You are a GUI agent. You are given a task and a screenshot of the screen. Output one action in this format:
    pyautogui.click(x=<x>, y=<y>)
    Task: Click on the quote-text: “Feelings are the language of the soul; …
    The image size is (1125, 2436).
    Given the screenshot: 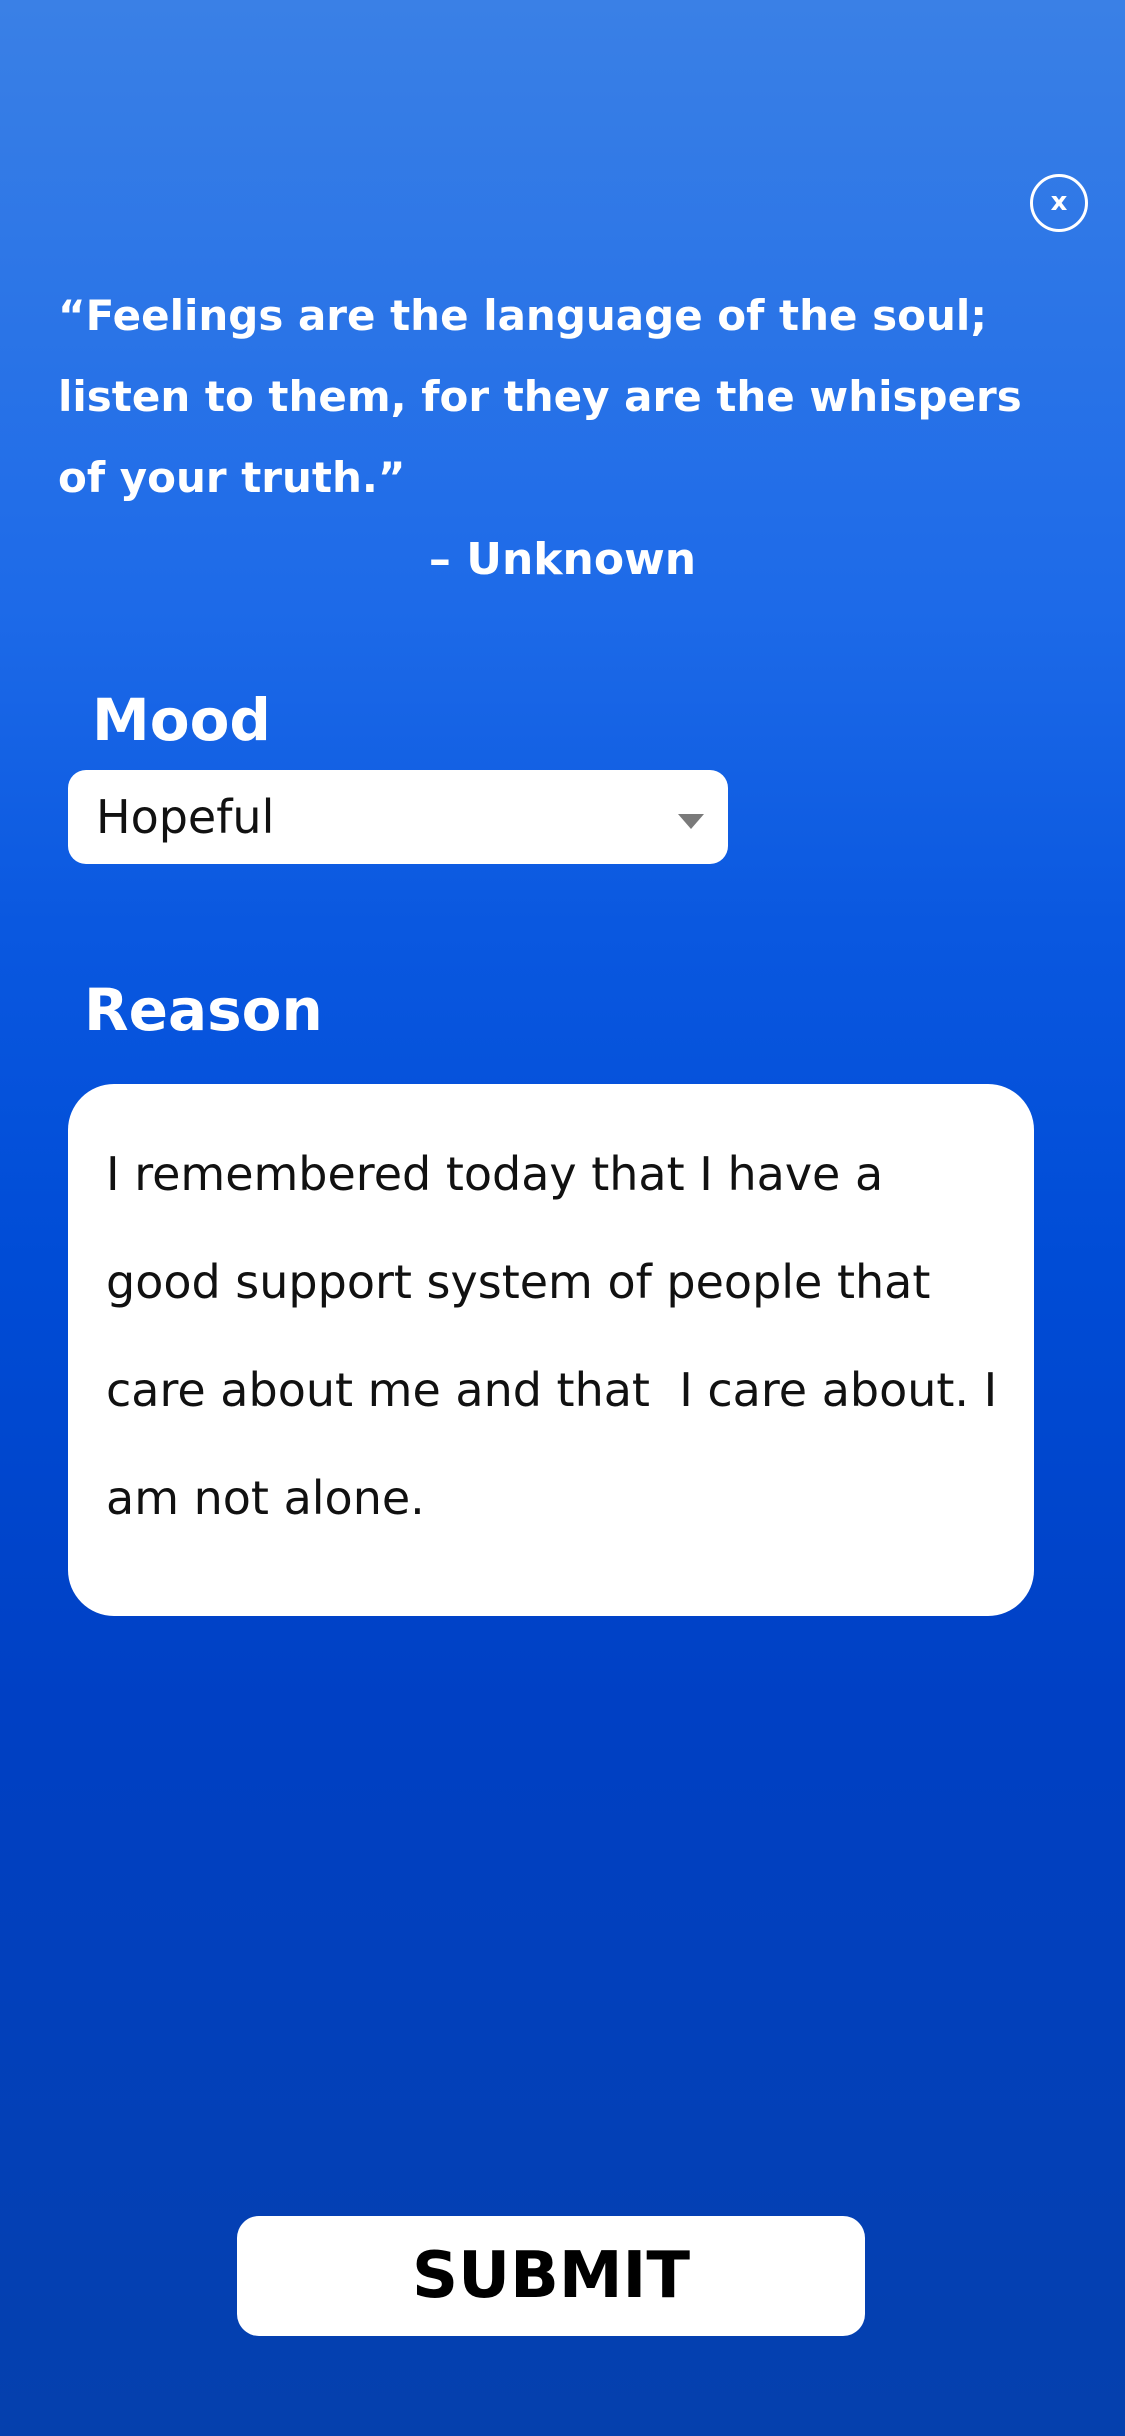 What is the action you would take?
    pyautogui.click(x=540, y=396)
    